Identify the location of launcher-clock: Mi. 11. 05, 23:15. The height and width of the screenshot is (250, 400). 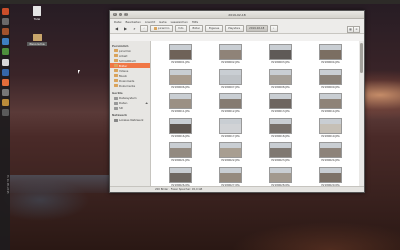
(7, 184).